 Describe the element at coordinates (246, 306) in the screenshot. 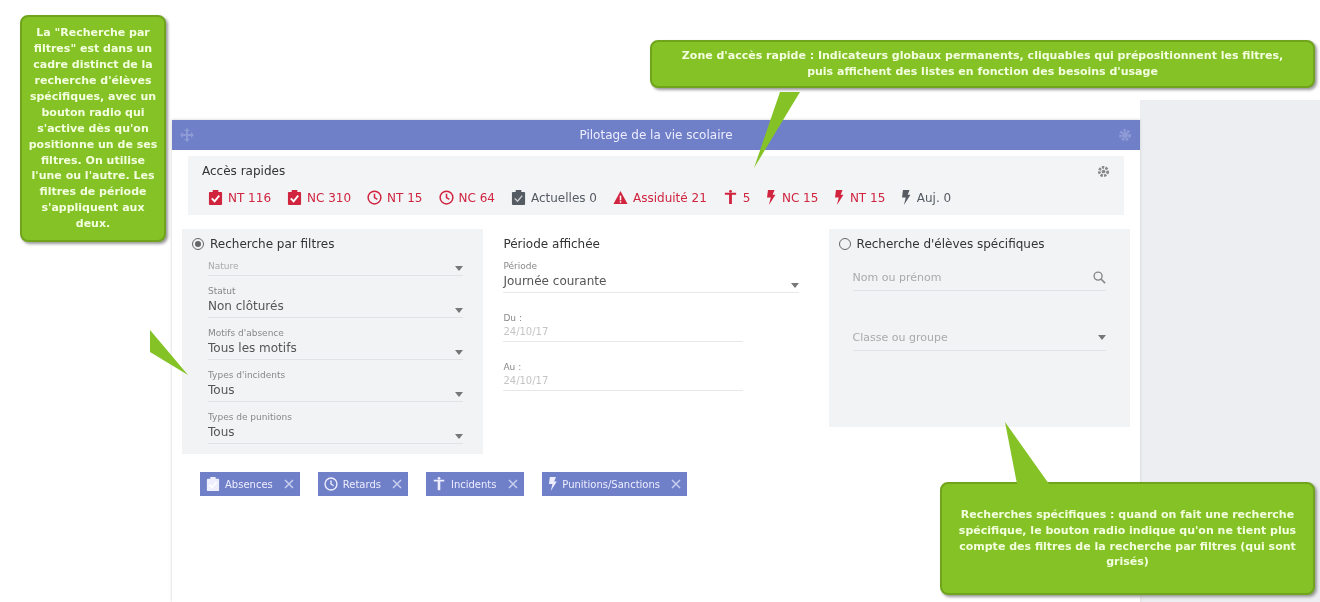

I see `field-value: Non clôturés` at that location.